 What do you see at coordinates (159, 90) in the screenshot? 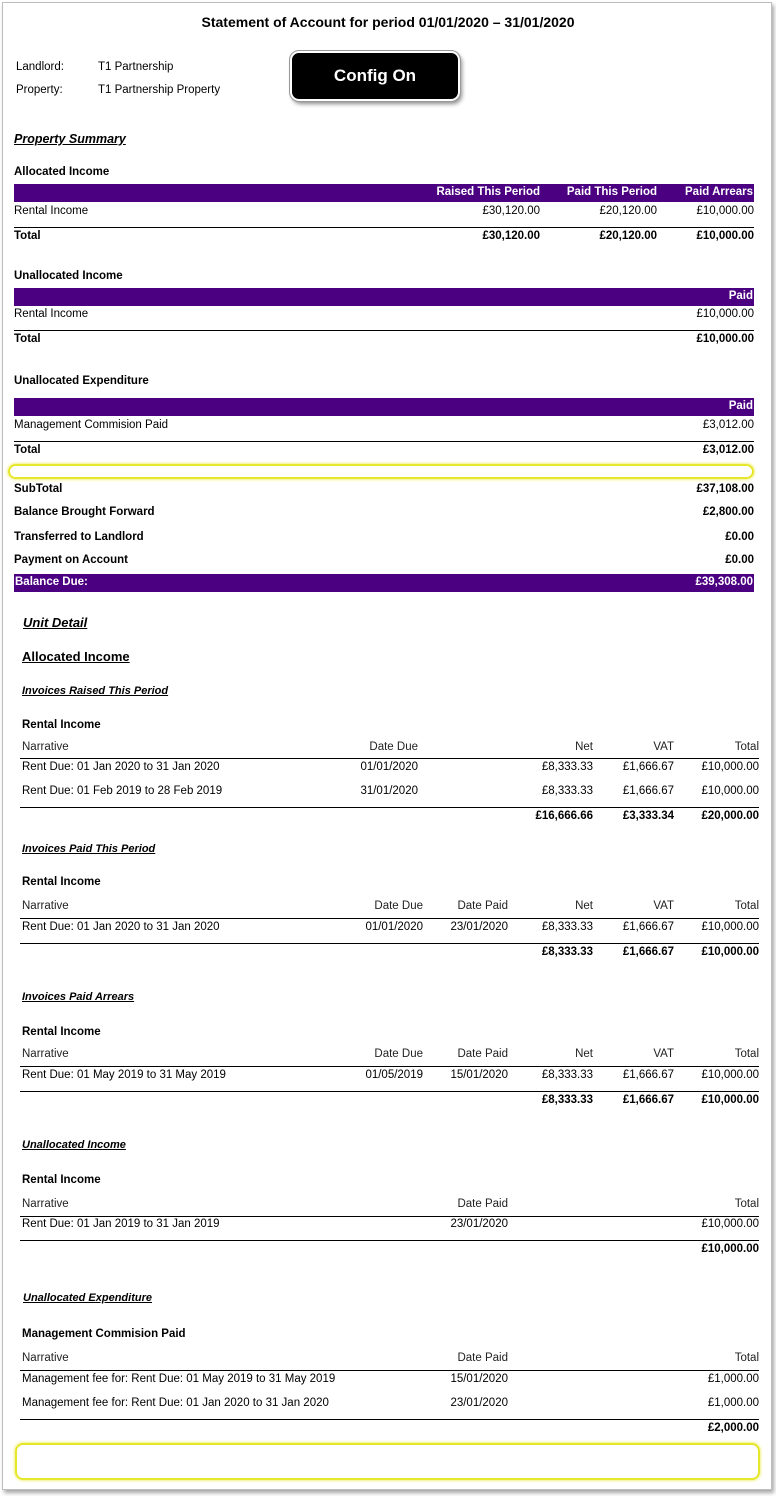
I see `property-value: T1 Partnership Property` at bounding box center [159, 90].